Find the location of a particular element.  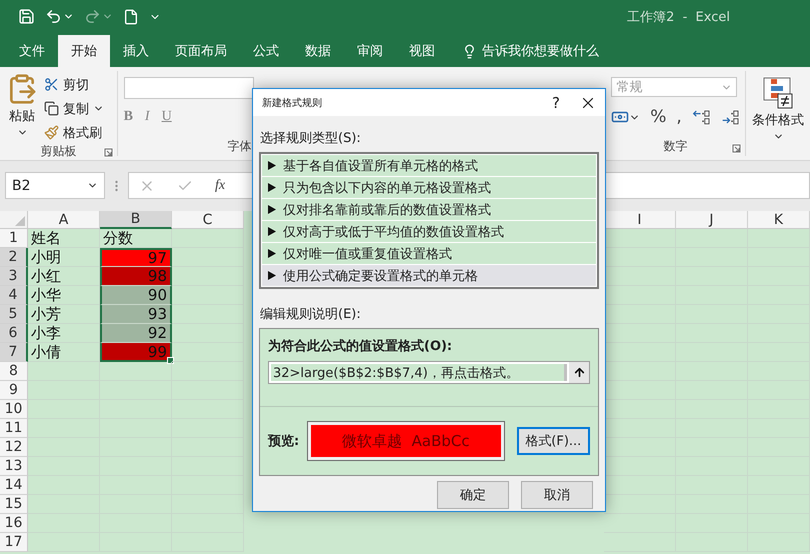

font-name-field is located at coordinates (189, 88).